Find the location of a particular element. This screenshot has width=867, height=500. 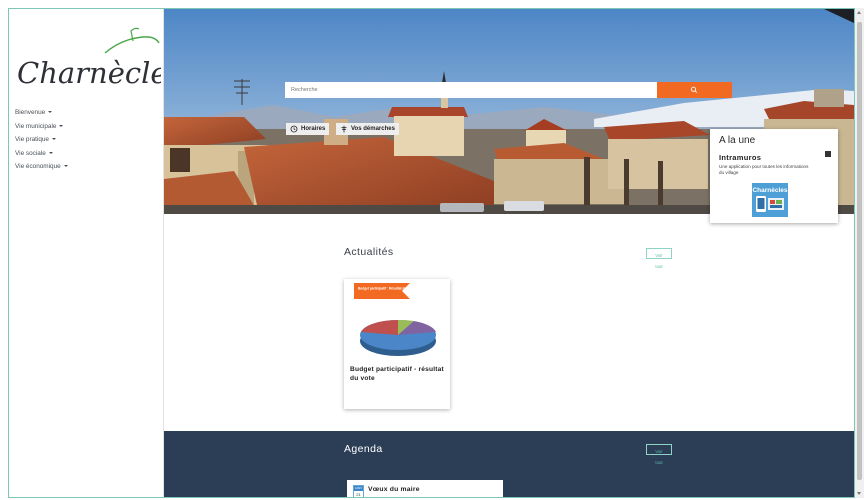

nav-item-label: Bienvenue is located at coordinates (30, 112).